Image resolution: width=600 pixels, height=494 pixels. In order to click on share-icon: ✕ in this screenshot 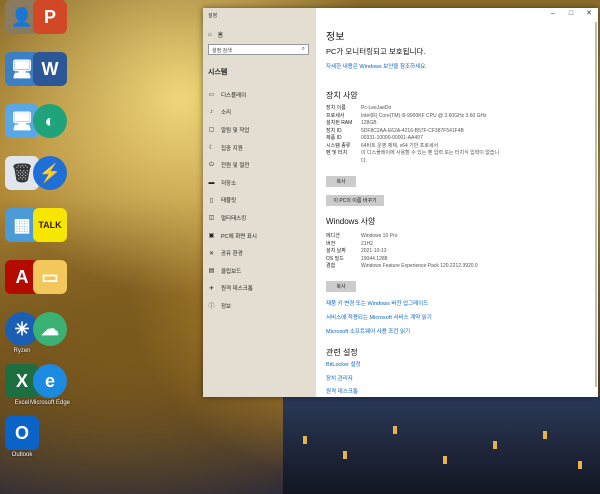, I will do `click(211, 253)`.